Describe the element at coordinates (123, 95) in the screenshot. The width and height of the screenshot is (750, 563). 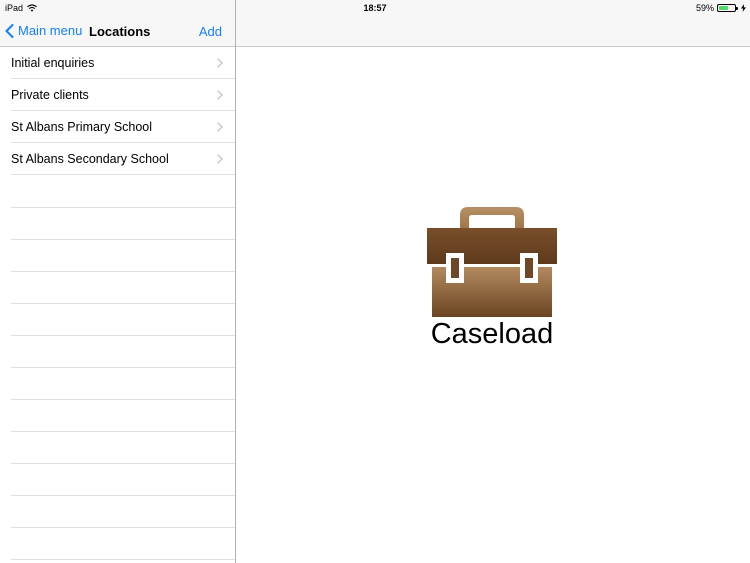
I see `list-item-private-clients: Private clients` at that location.